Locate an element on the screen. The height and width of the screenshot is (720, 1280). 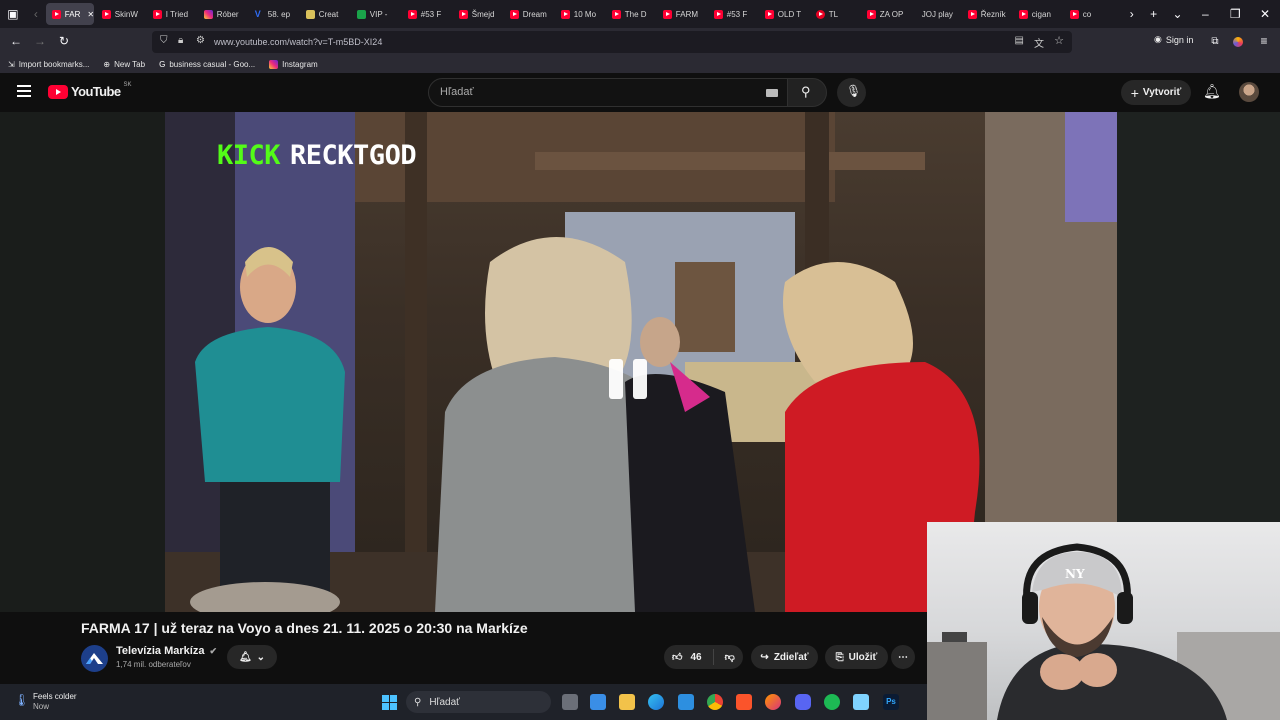
voice-search-button: 🎙︎ is located at coordinates (851, 92).